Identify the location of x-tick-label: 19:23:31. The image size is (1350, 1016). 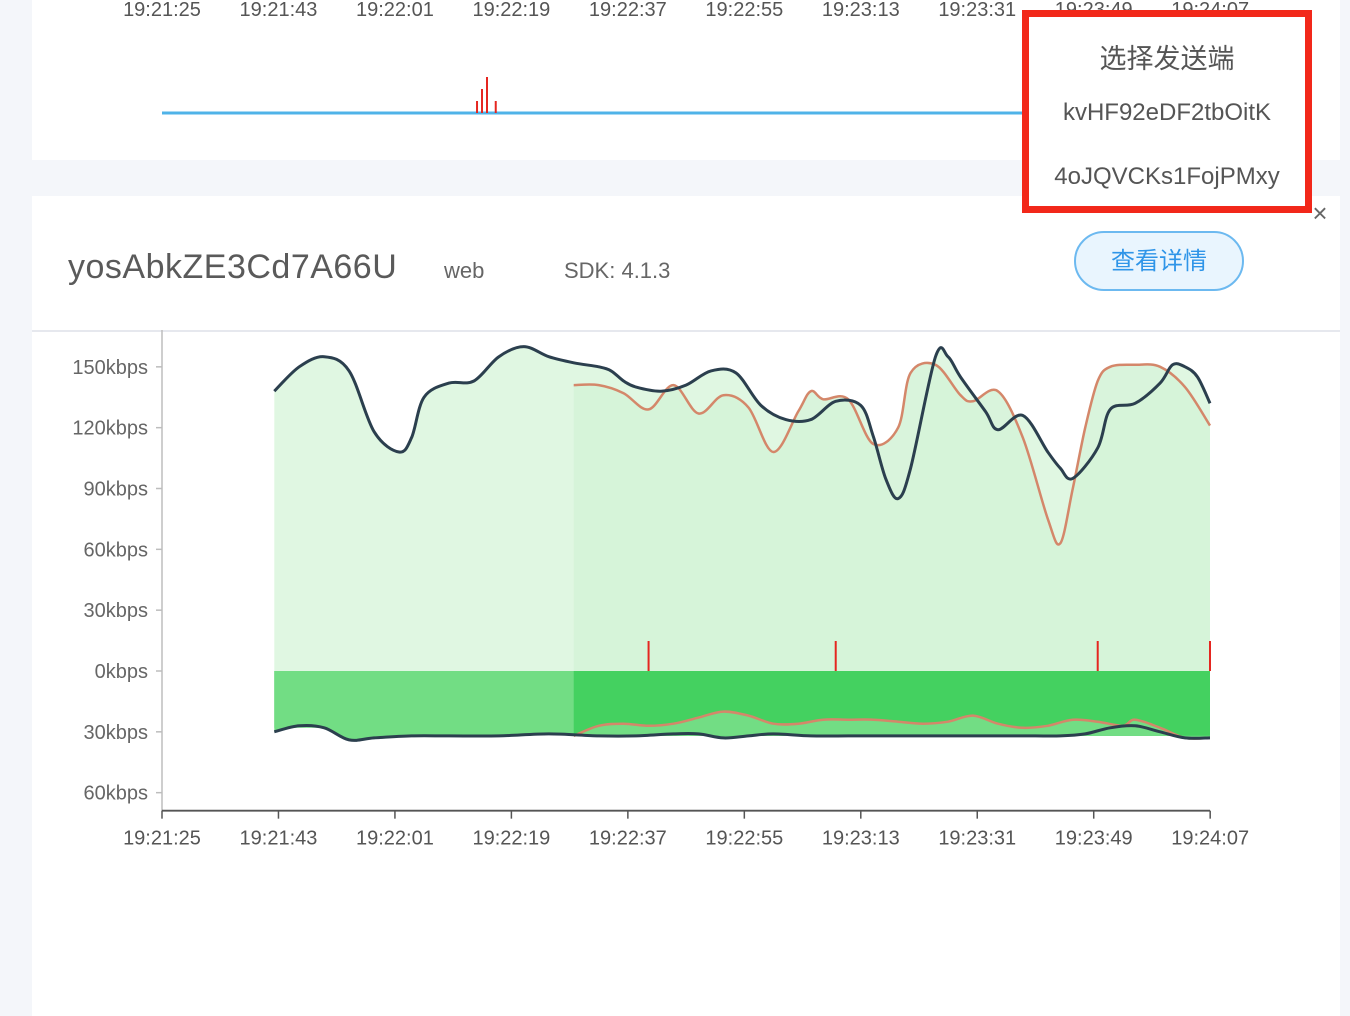
(977, 839).